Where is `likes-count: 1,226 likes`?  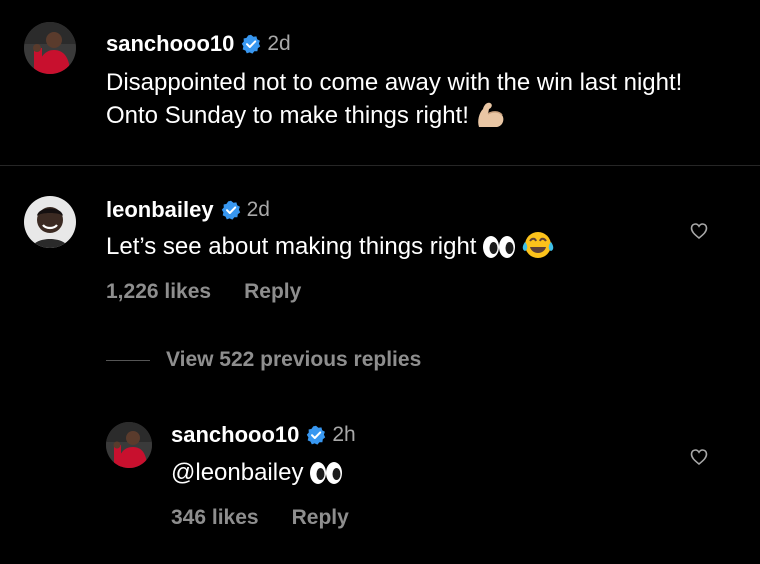
likes-count: 1,226 likes is located at coordinates (158, 292).